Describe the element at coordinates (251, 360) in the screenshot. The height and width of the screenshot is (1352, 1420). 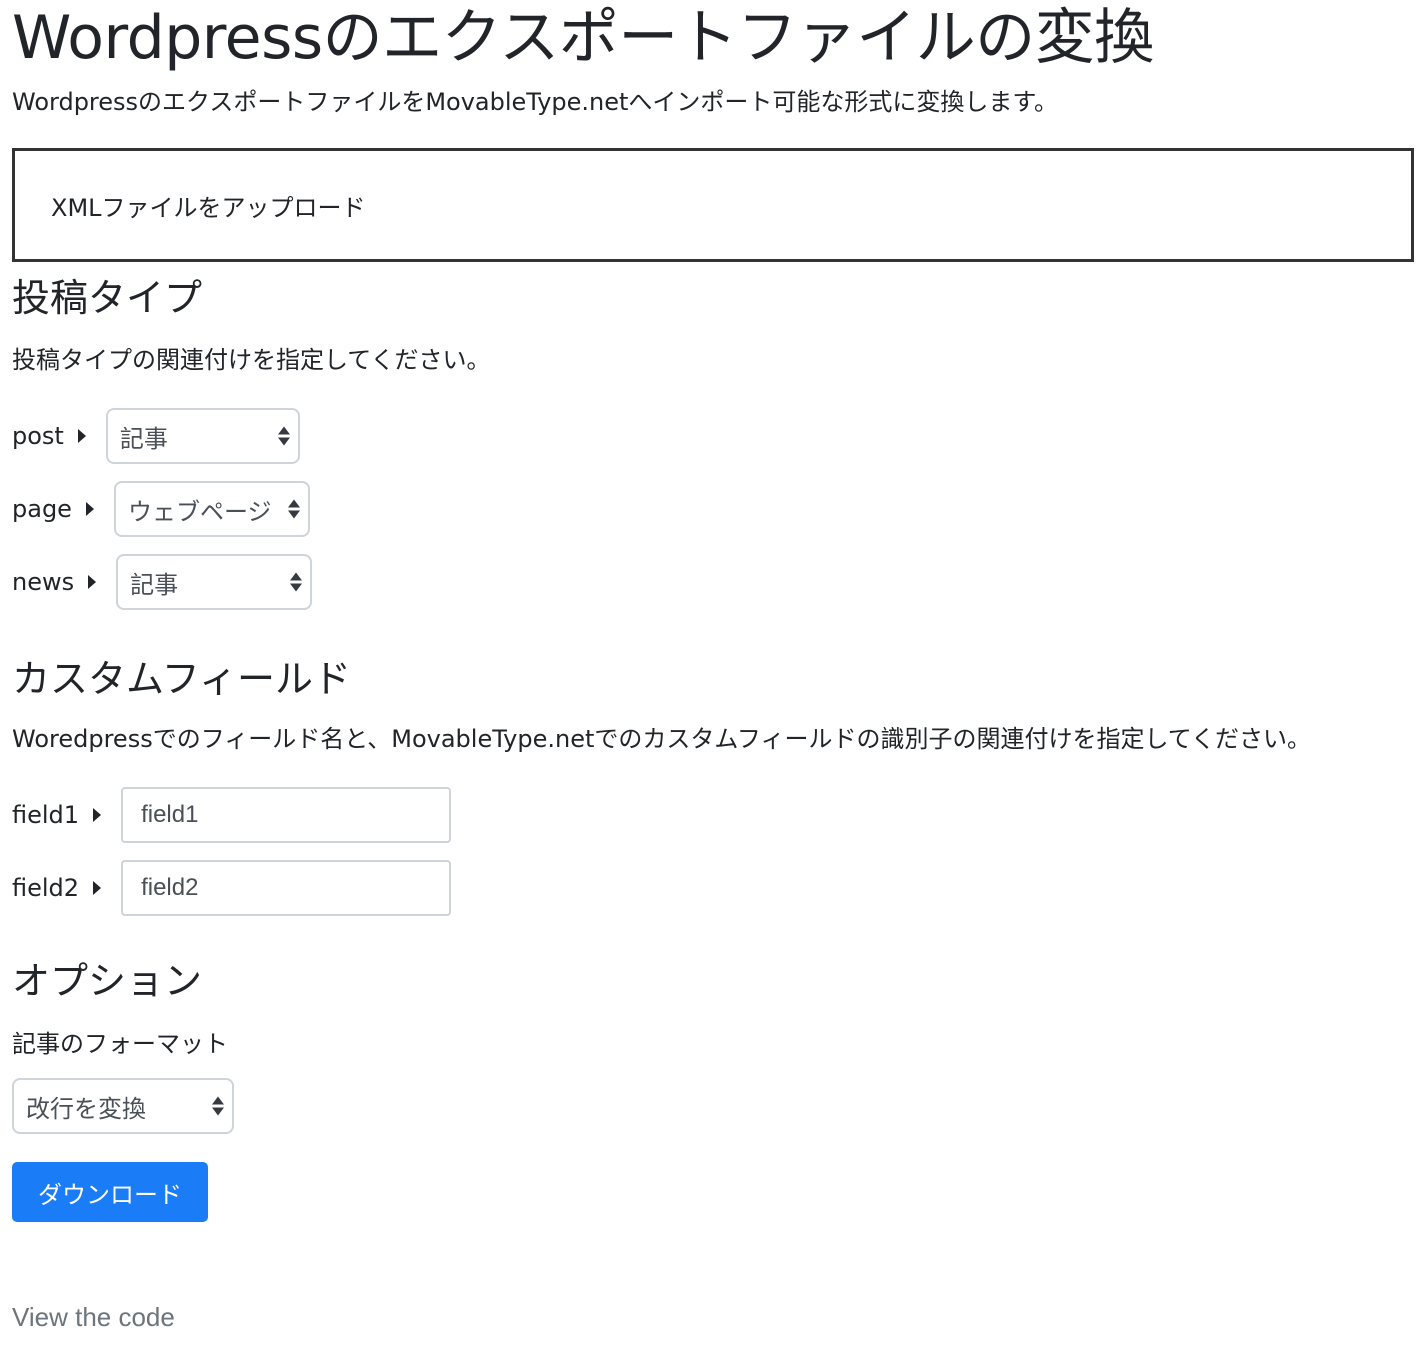
I see `post-types-description: 投稿タイプの関連付けを指定してください。` at that location.